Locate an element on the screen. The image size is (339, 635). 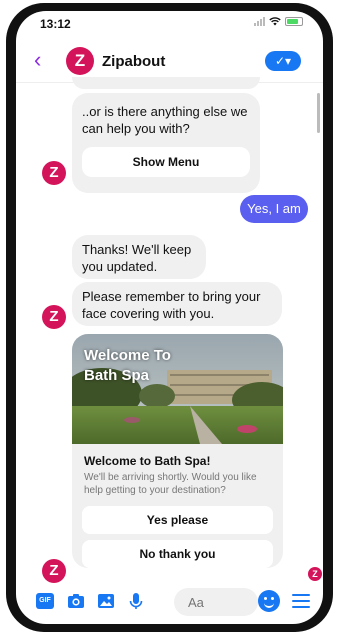
message-input is located at coordinates (216, 602).